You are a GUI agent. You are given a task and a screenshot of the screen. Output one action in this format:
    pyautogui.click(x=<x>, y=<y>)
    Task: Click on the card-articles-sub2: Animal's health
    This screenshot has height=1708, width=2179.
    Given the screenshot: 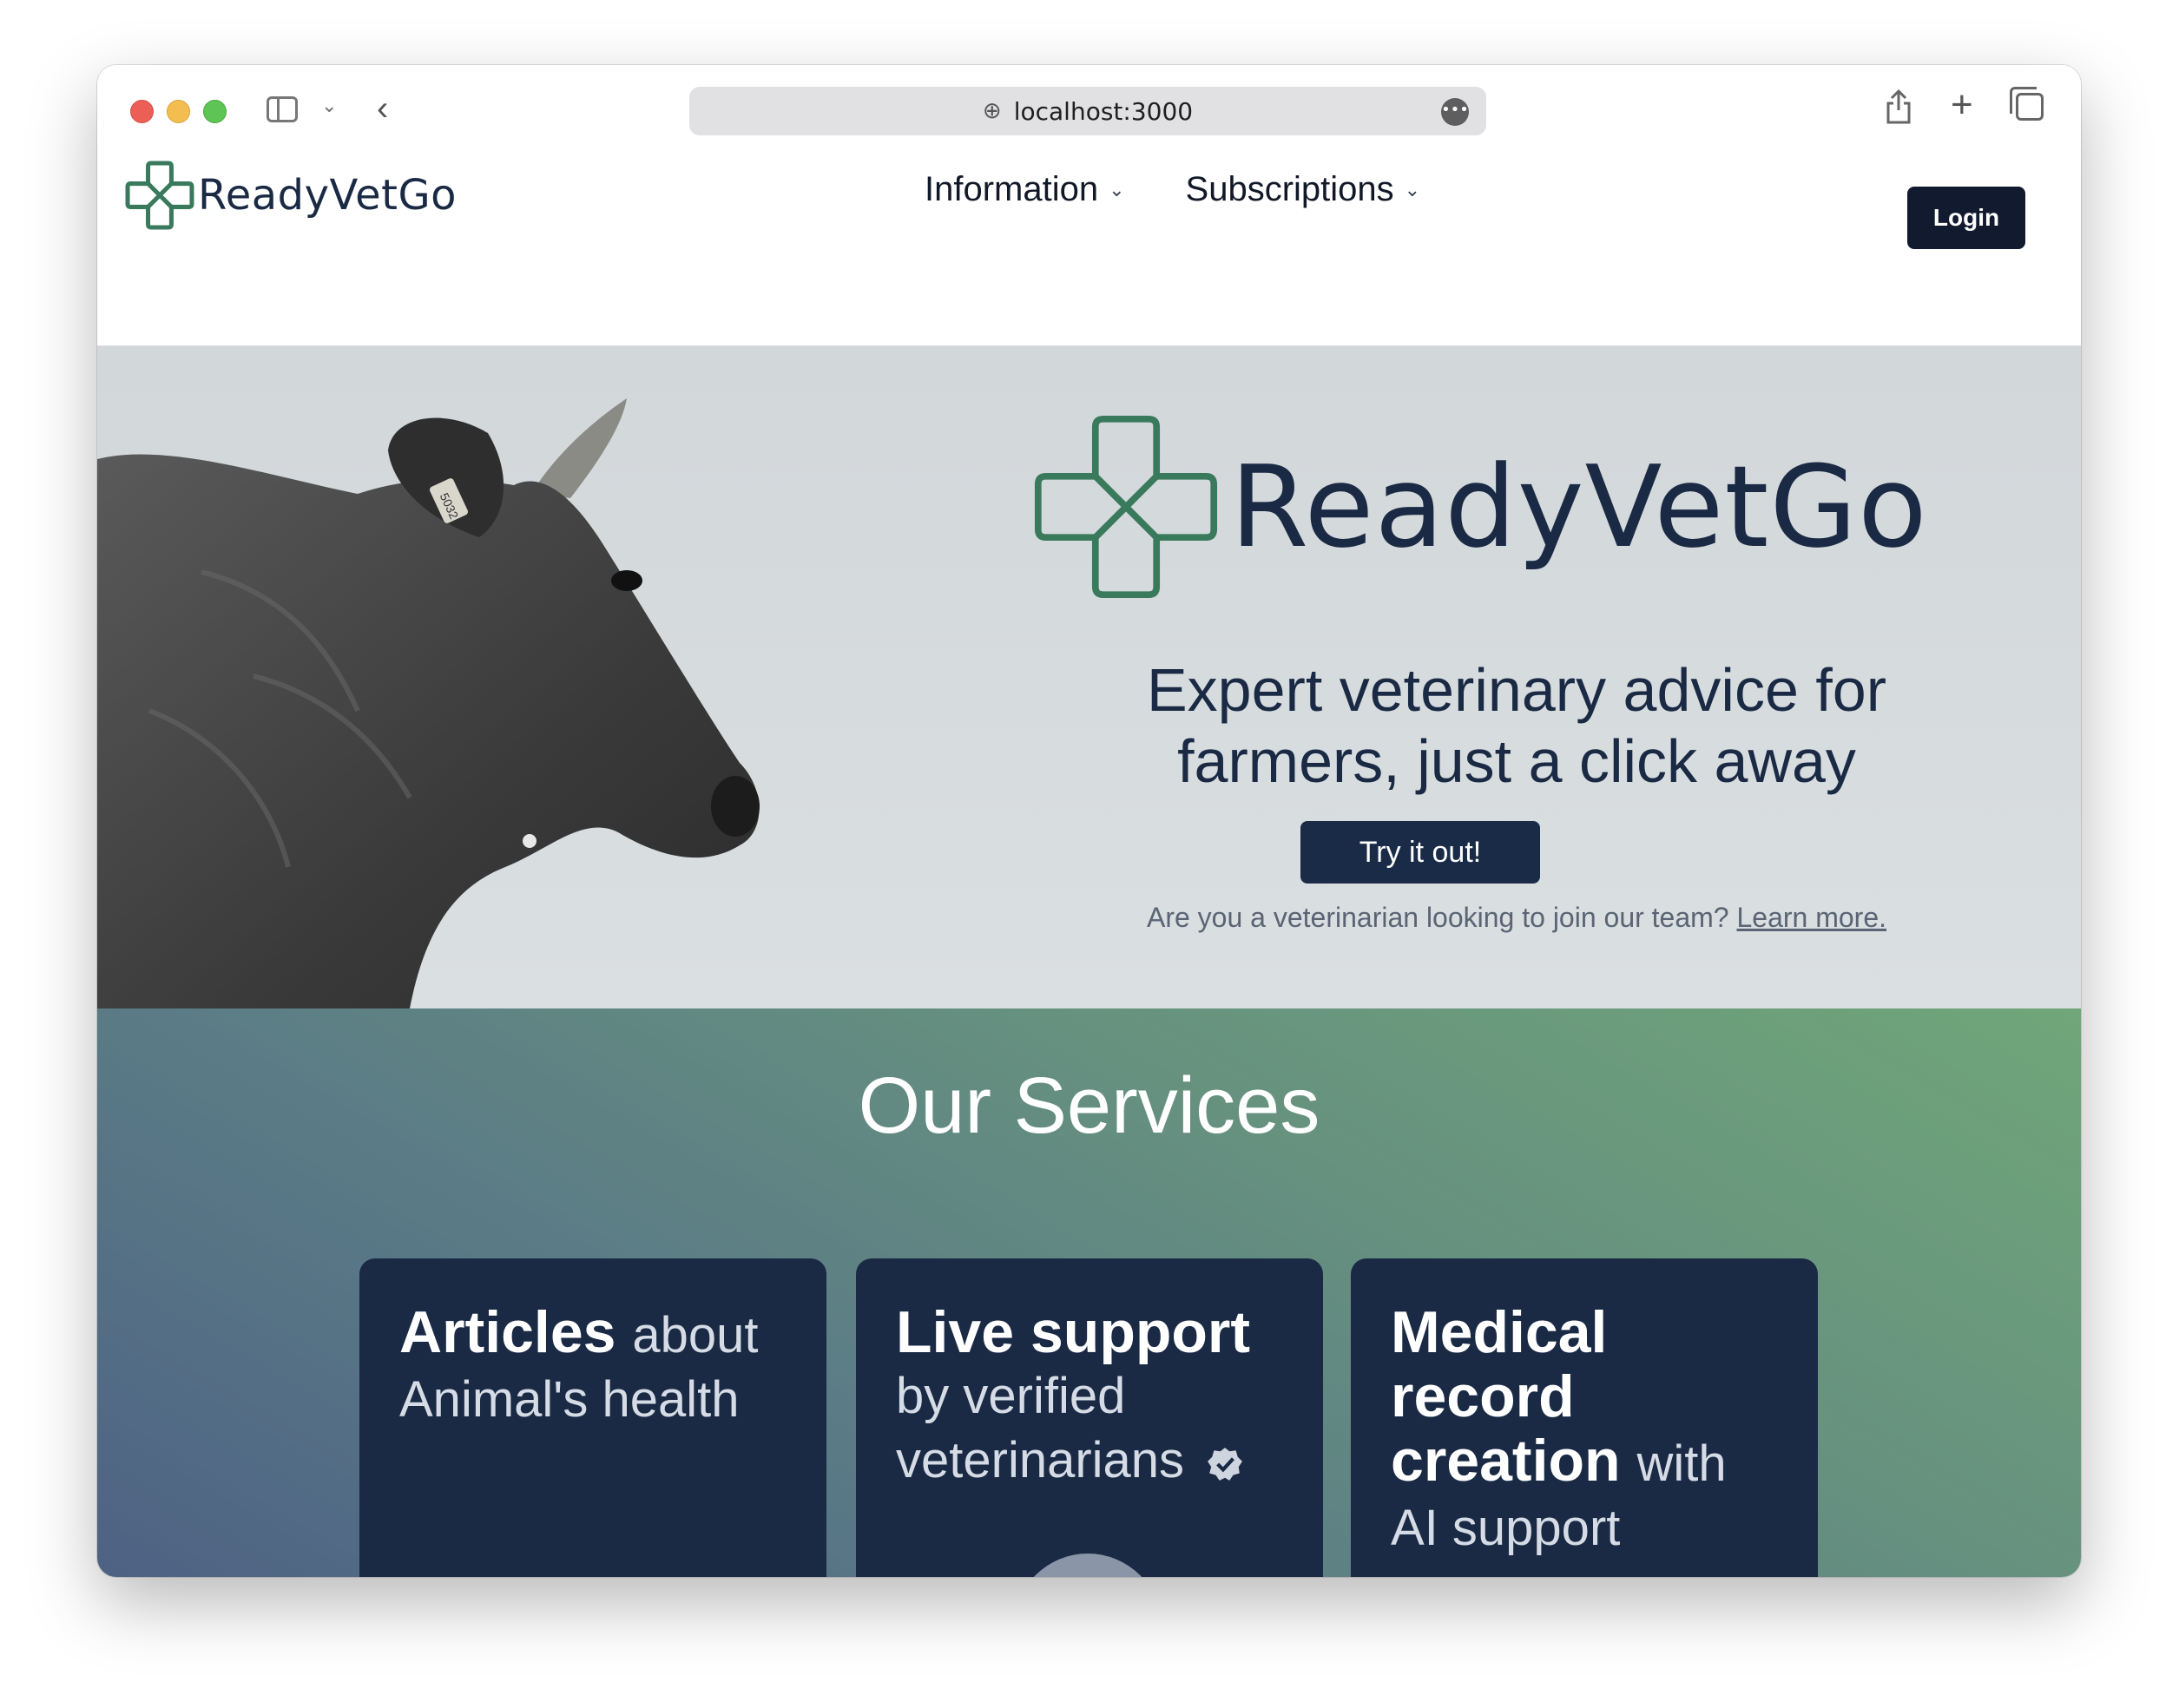 What is the action you would take?
    pyautogui.click(x=570, y=1399)
    